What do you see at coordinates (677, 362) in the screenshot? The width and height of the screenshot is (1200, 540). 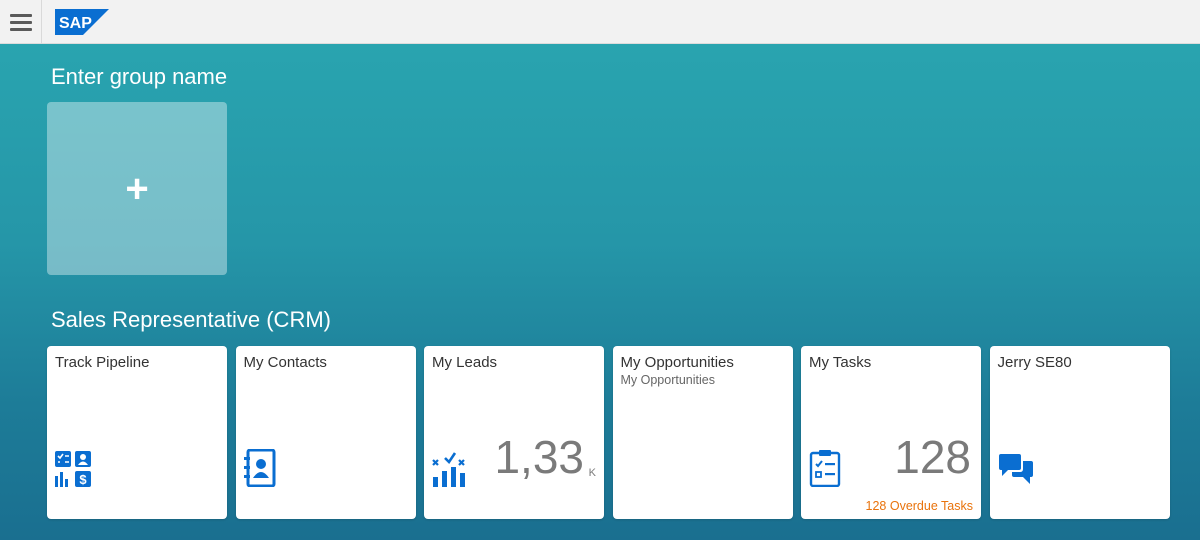 I see `tile-title: My Opportunities` at bounding box center [677, 362].